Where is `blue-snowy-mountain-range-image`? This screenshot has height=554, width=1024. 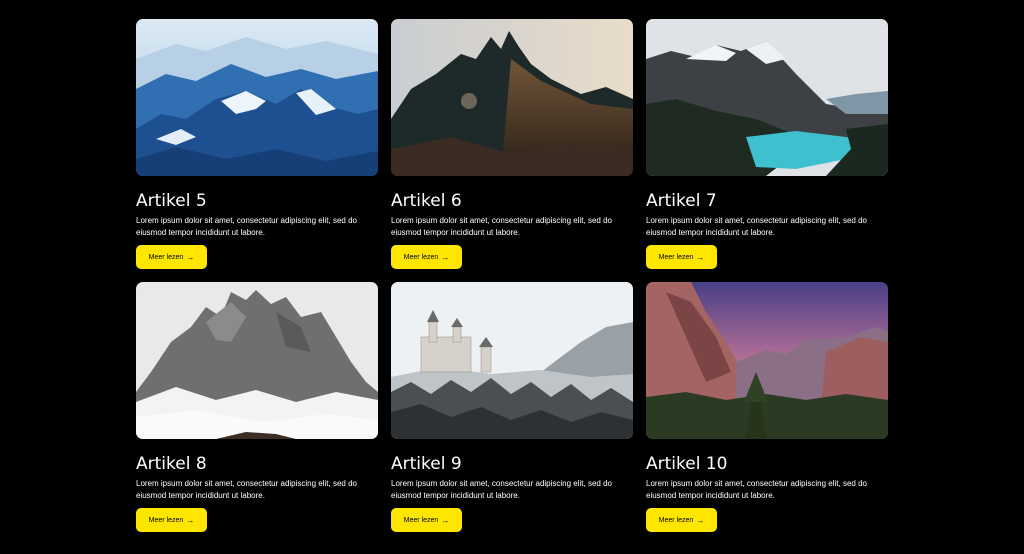 blue-snowy-mountain-range-image is located at coordinates (257, 97).